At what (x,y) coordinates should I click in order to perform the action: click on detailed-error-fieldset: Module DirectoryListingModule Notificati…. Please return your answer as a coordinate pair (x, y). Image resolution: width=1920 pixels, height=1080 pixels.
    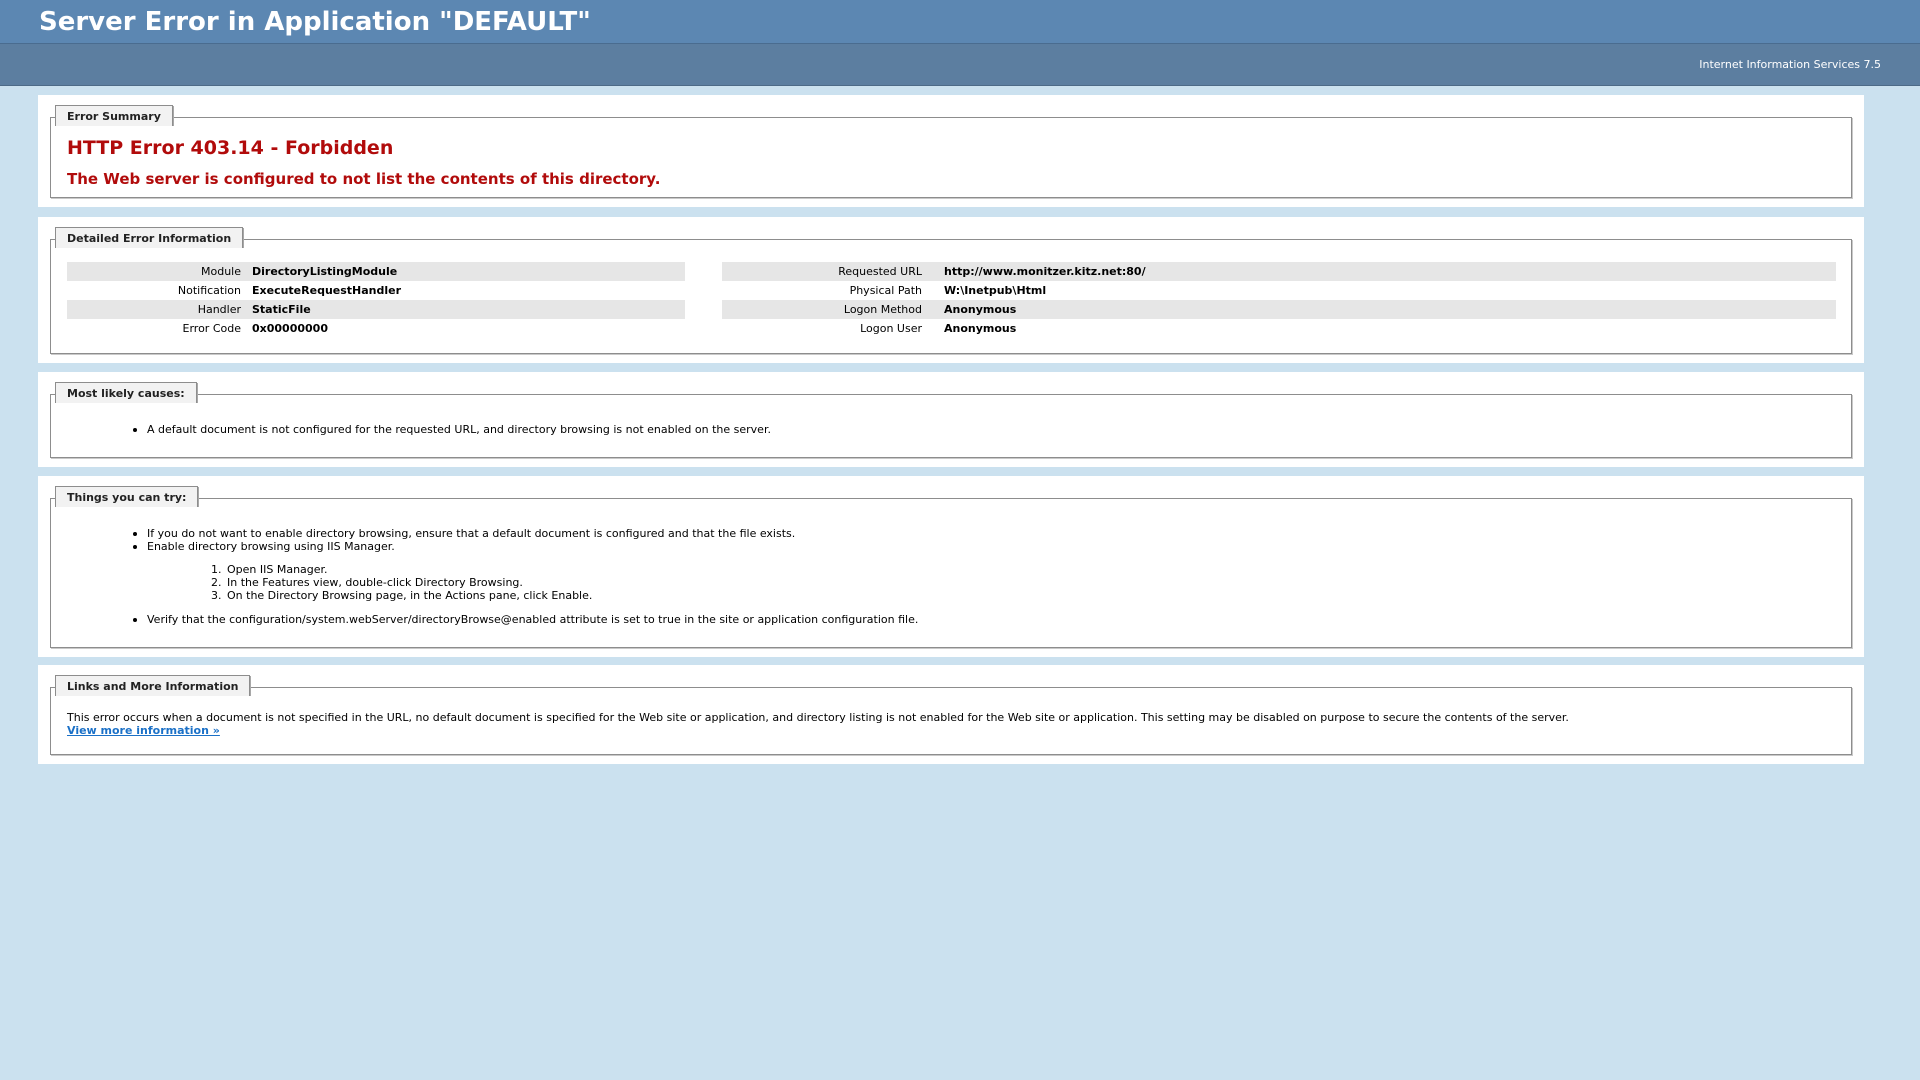
    Looking at the image, I should click on (951, 296).